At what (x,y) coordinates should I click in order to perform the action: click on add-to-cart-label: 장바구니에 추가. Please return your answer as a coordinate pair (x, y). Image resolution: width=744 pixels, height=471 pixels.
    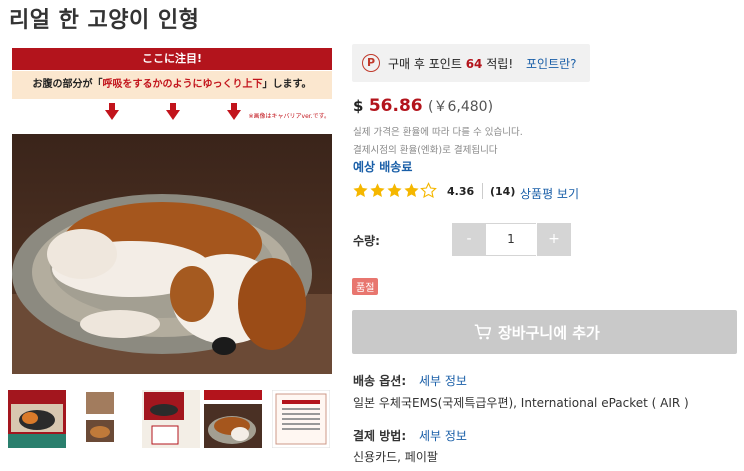
    Looking at the image, I should click on (549, 333).